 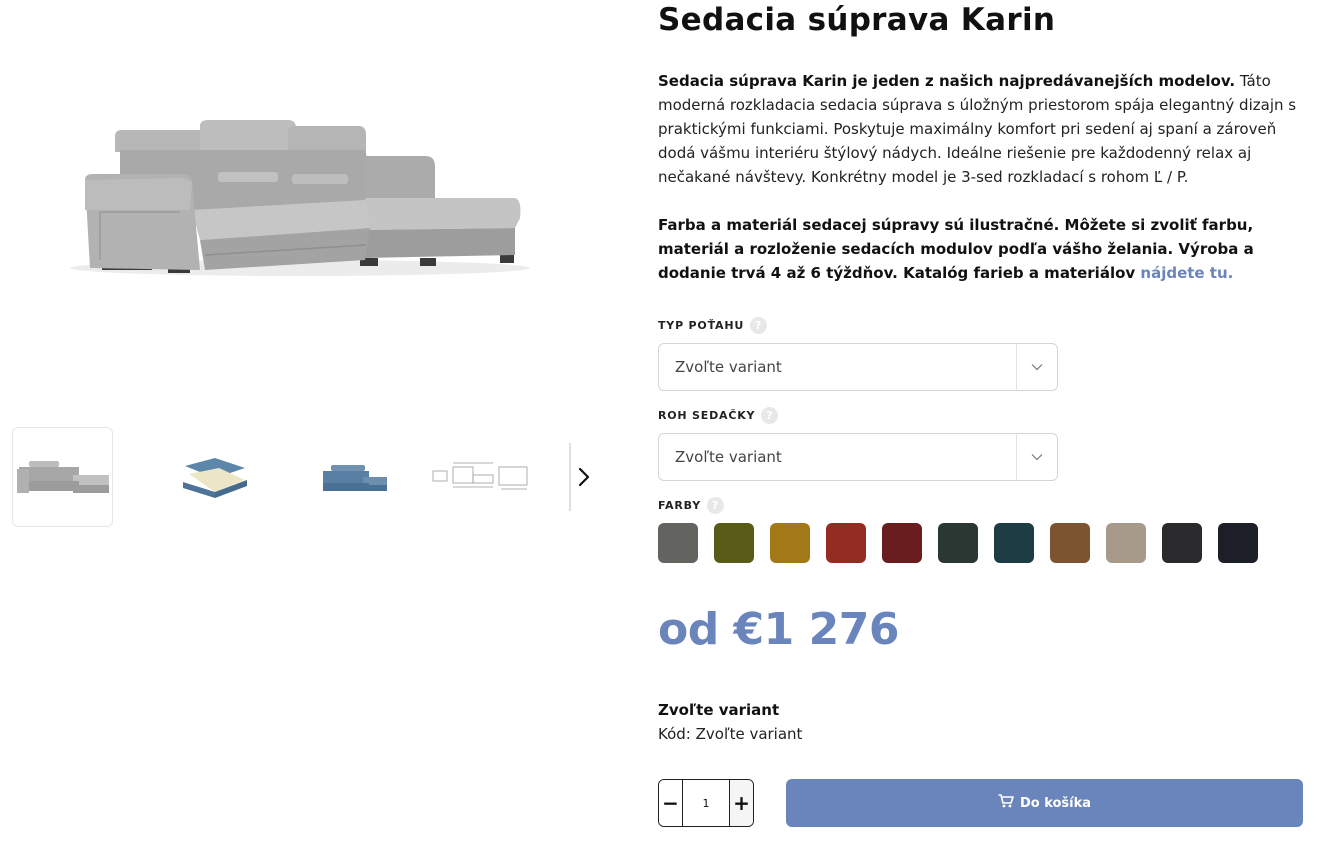 I want to click on upholstery-type-label: TYP POŤAHU ?, so click(x=713, y=325).